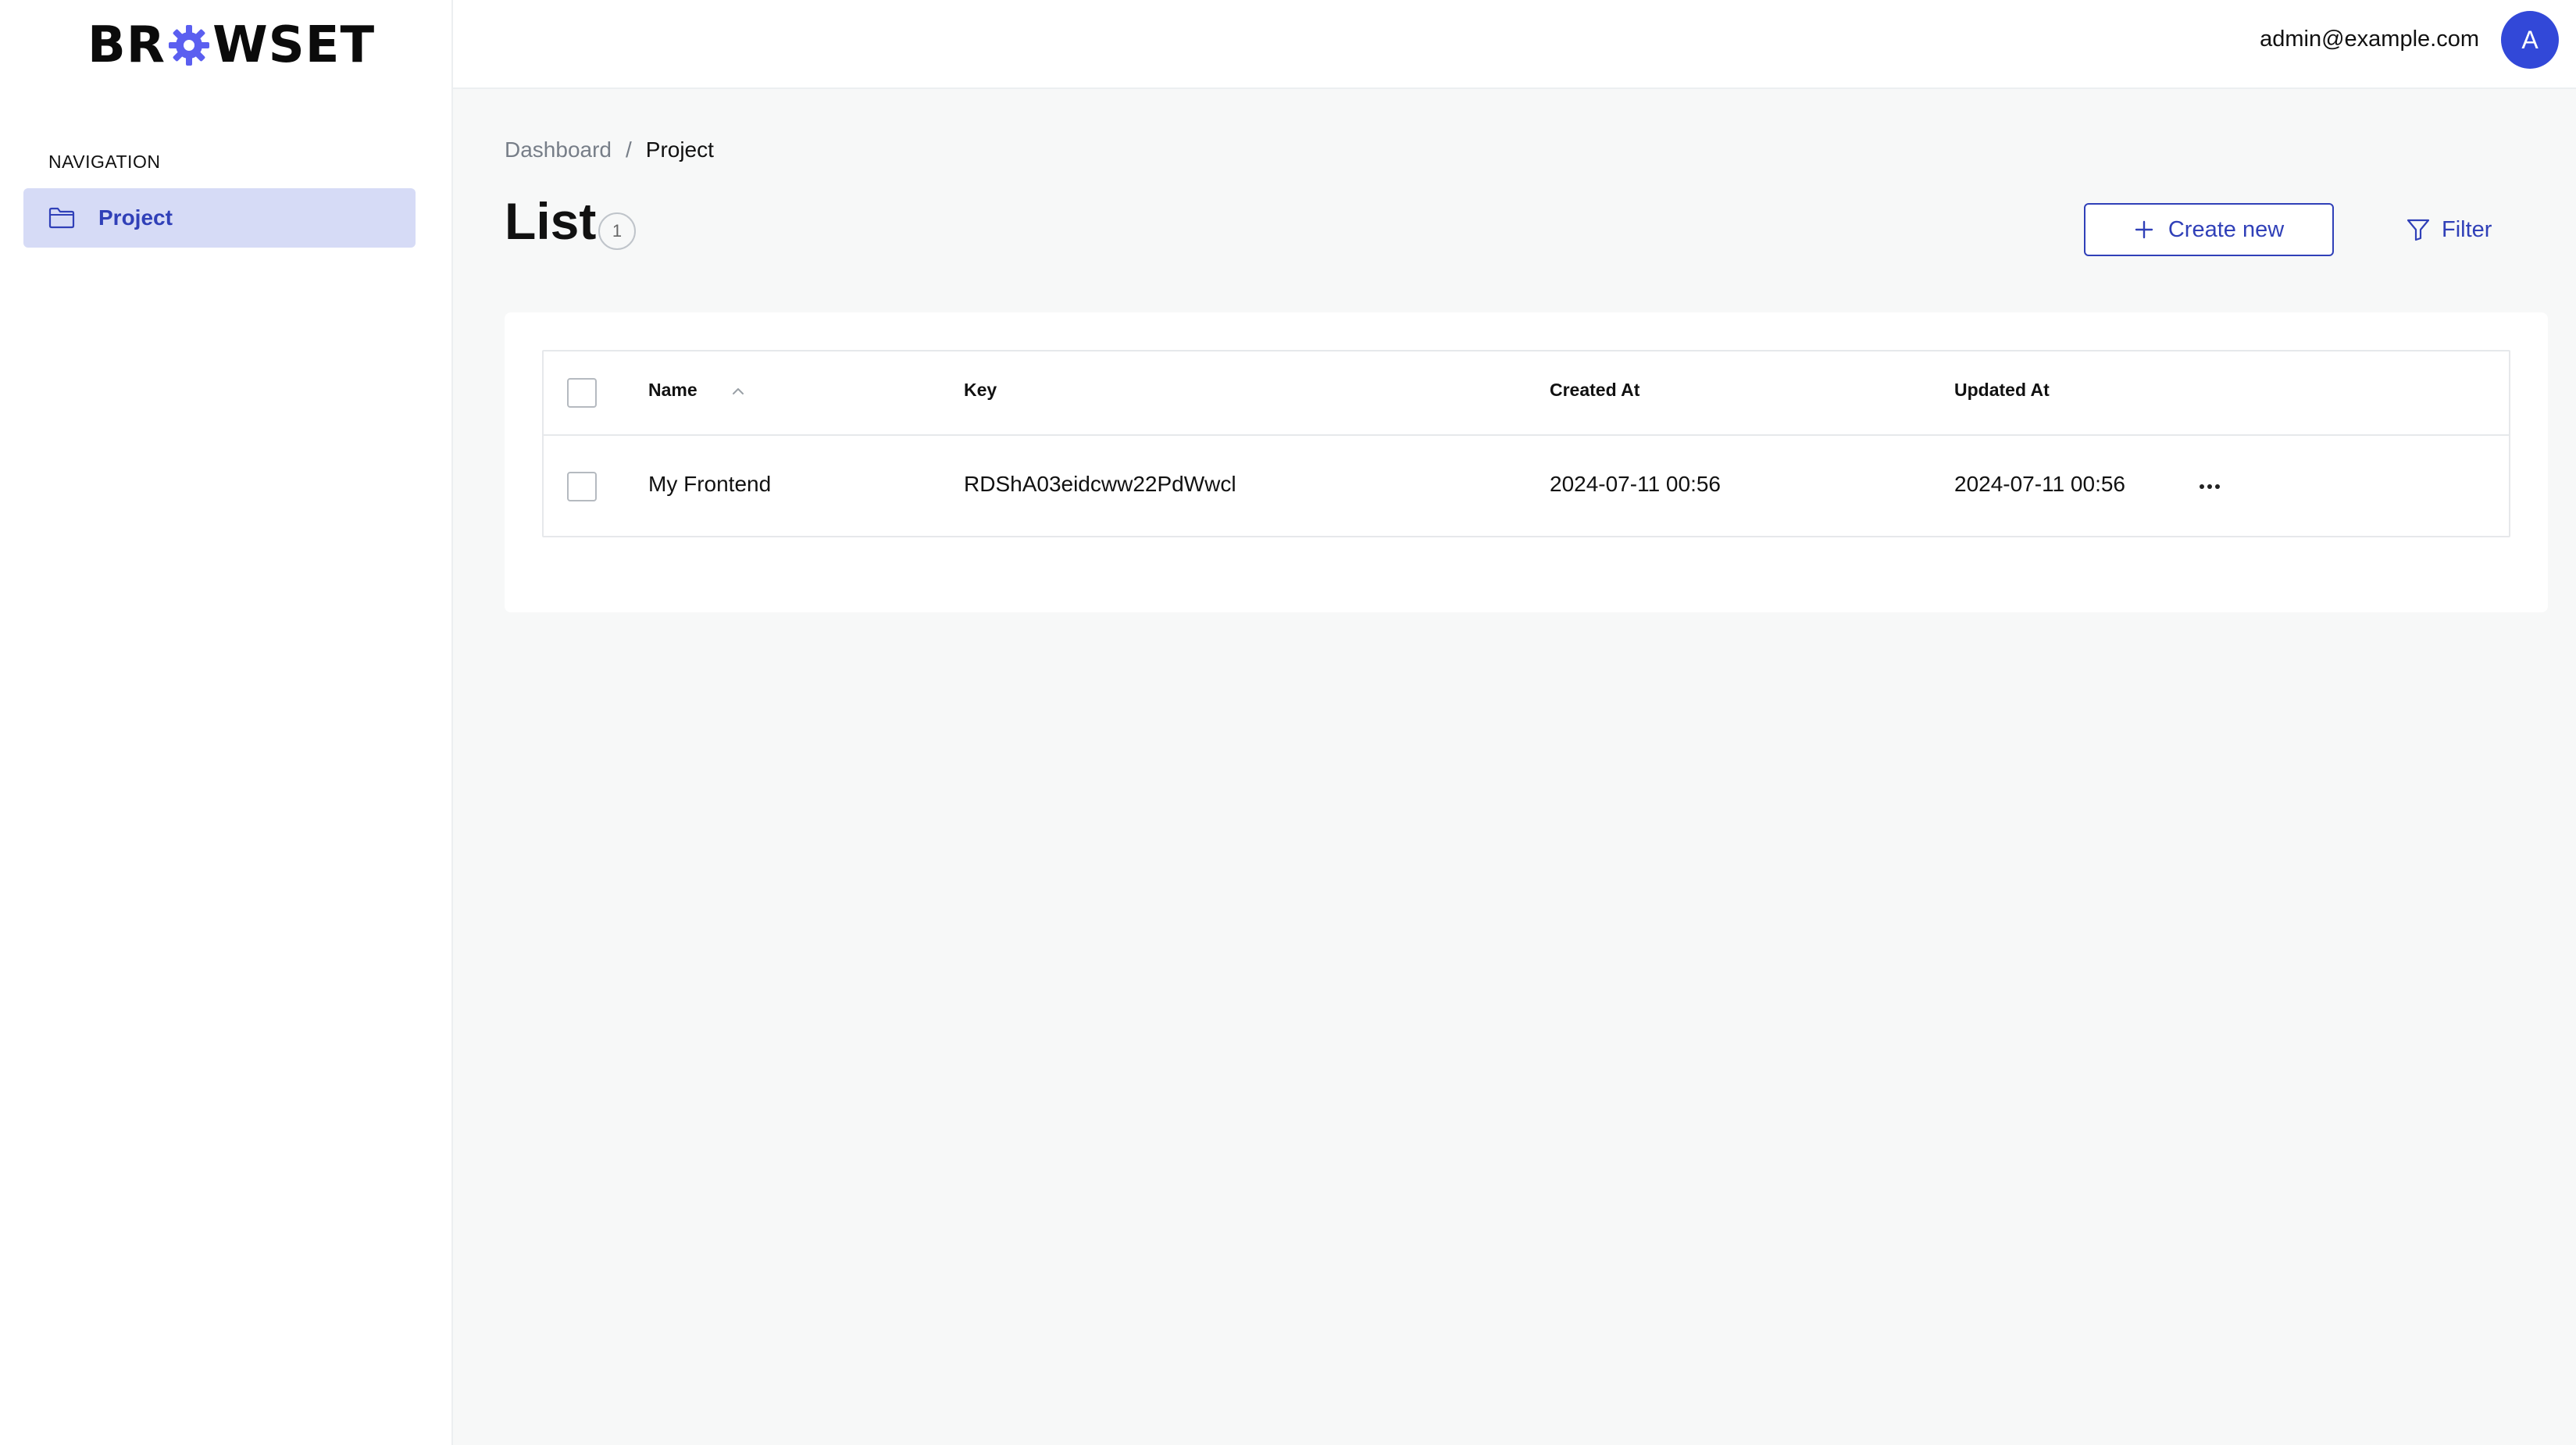  What do you see at coordinates (2002, 390) in the screenshot?
I see `column-header-updated-at: Updated At` at bounding box center [2002, 390].